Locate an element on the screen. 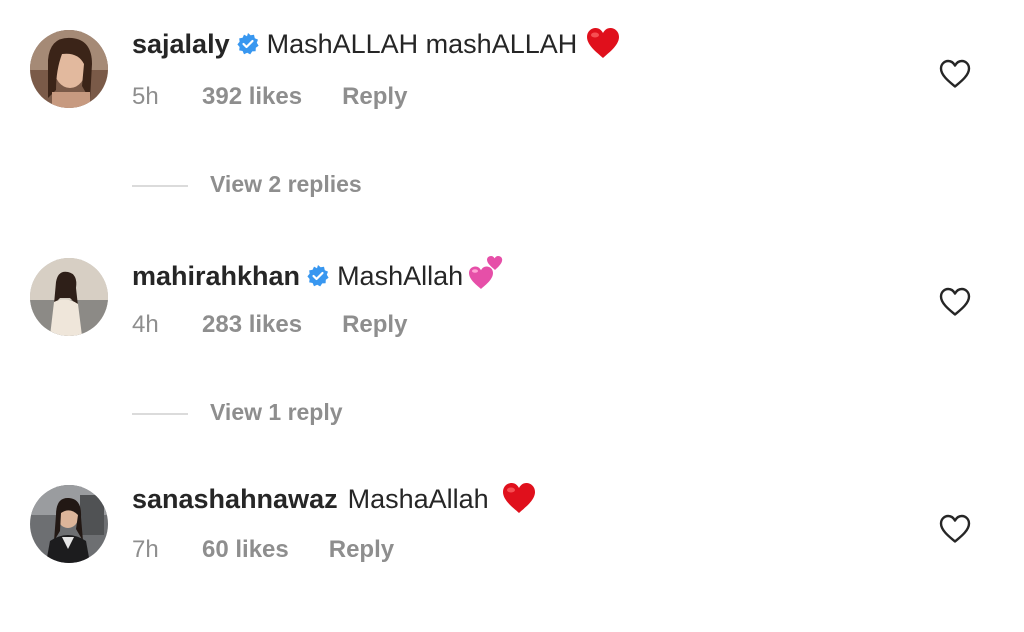 This screenshot has height=632, width=1024. comment-body: mahirahkhan MashAllah is located at coordinates (318, 277).